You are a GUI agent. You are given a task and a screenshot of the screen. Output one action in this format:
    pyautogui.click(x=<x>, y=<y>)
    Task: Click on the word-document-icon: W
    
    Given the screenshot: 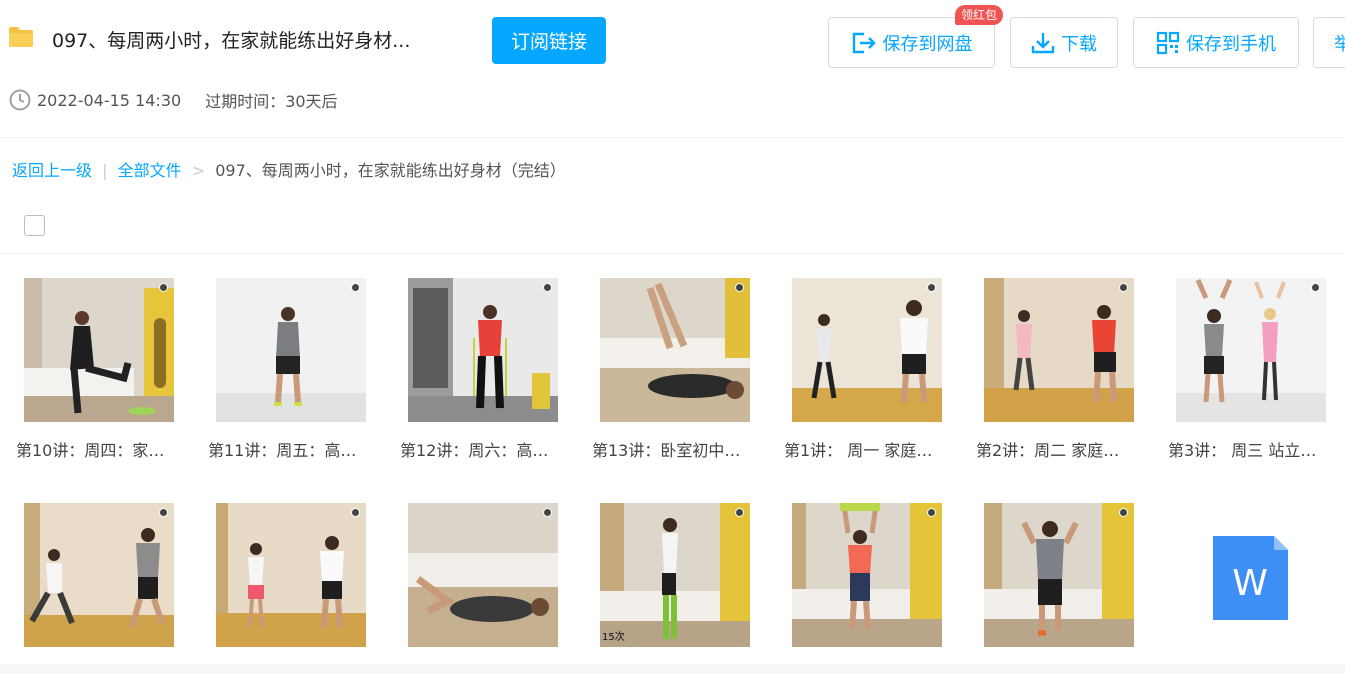 What is the action you would take?
    pyautogui.click(x=1250, y=578)
    